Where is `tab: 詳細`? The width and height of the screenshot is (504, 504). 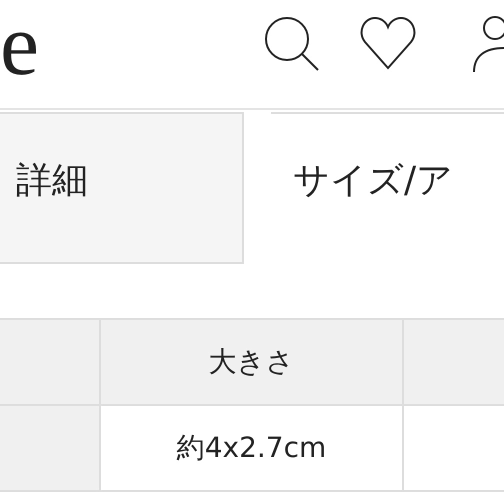
tab: 詳細 is located at coordinates (122, 188).